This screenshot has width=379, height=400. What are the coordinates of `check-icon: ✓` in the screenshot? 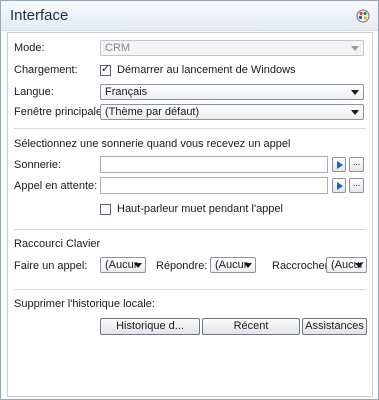 It's located at (106, 69).